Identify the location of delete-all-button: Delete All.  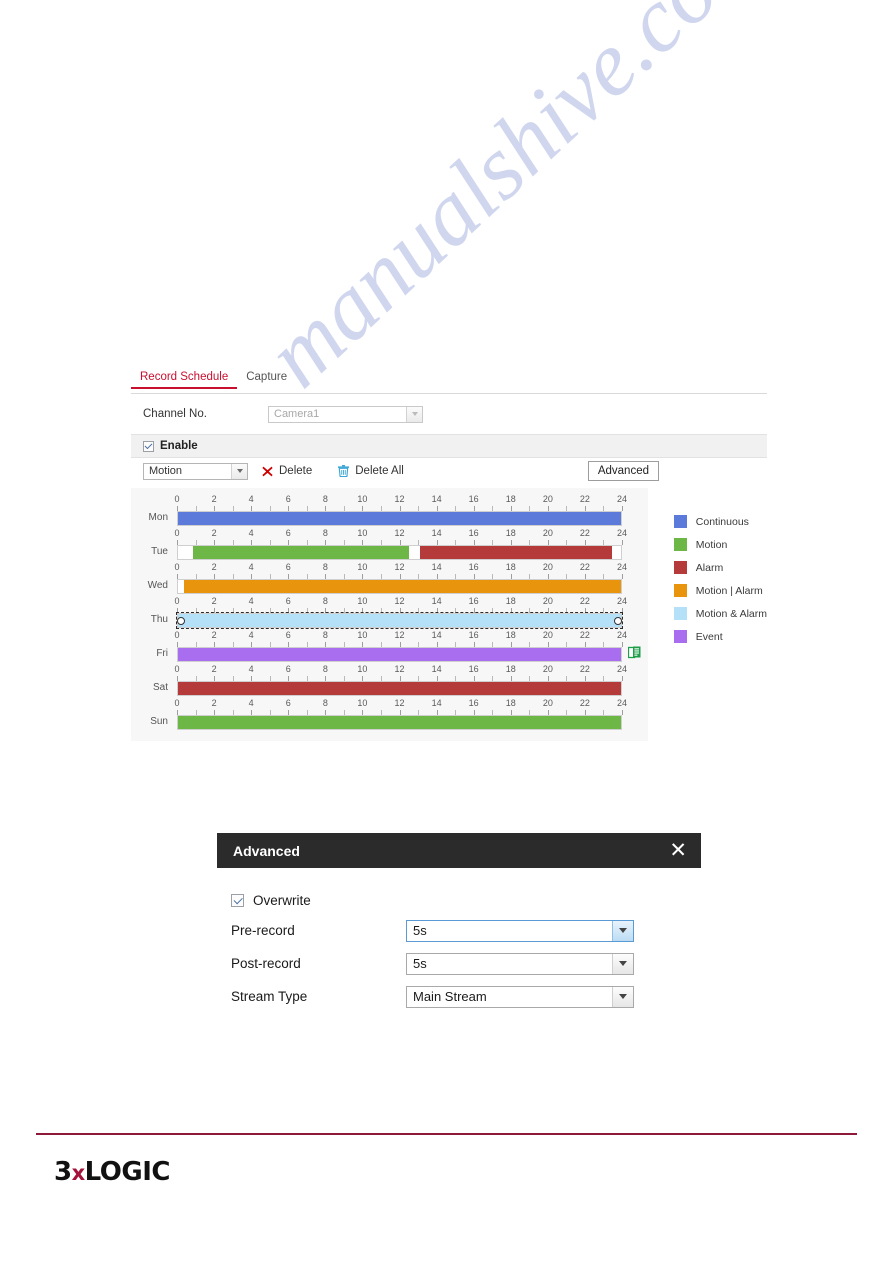
(371, 471).